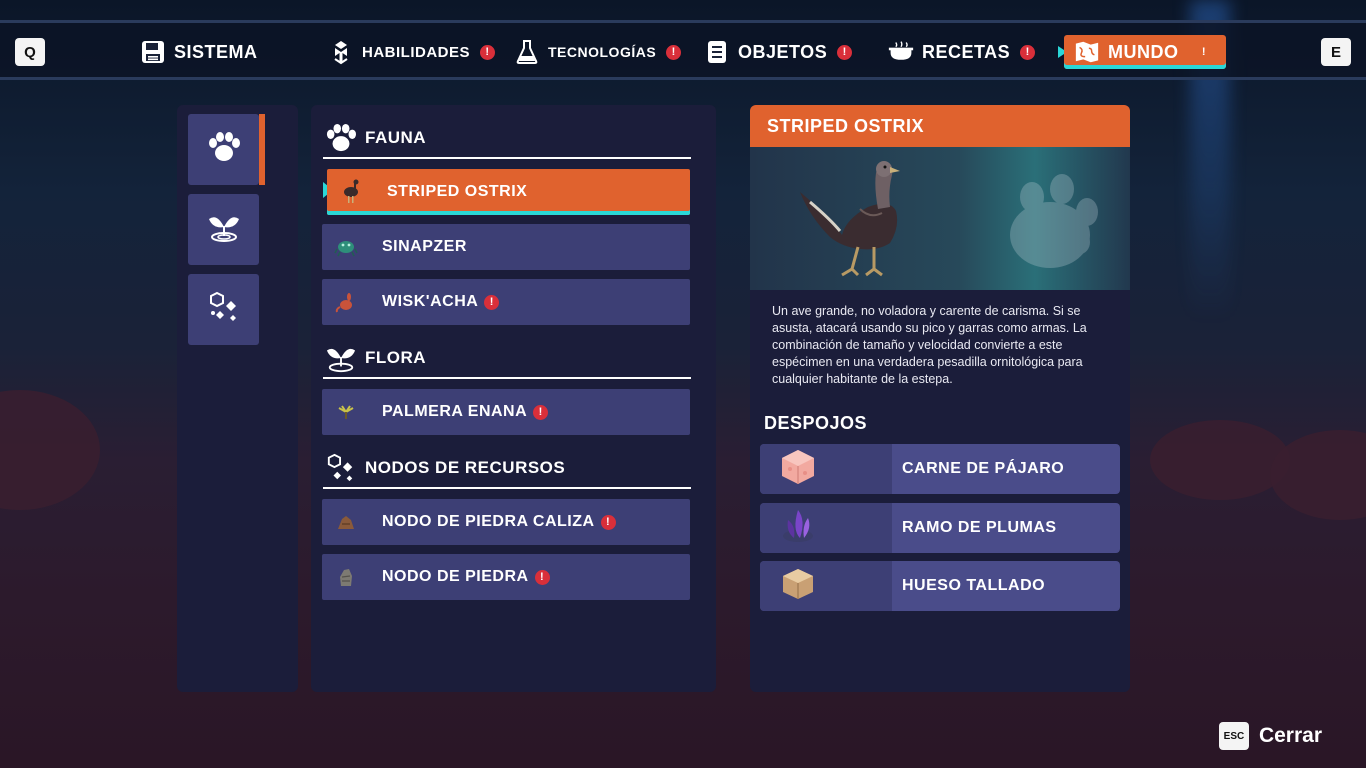 The width and height of the screenshot is (1366, 768). I want to click on tab-label: SISTEMA, so click(216, 51).